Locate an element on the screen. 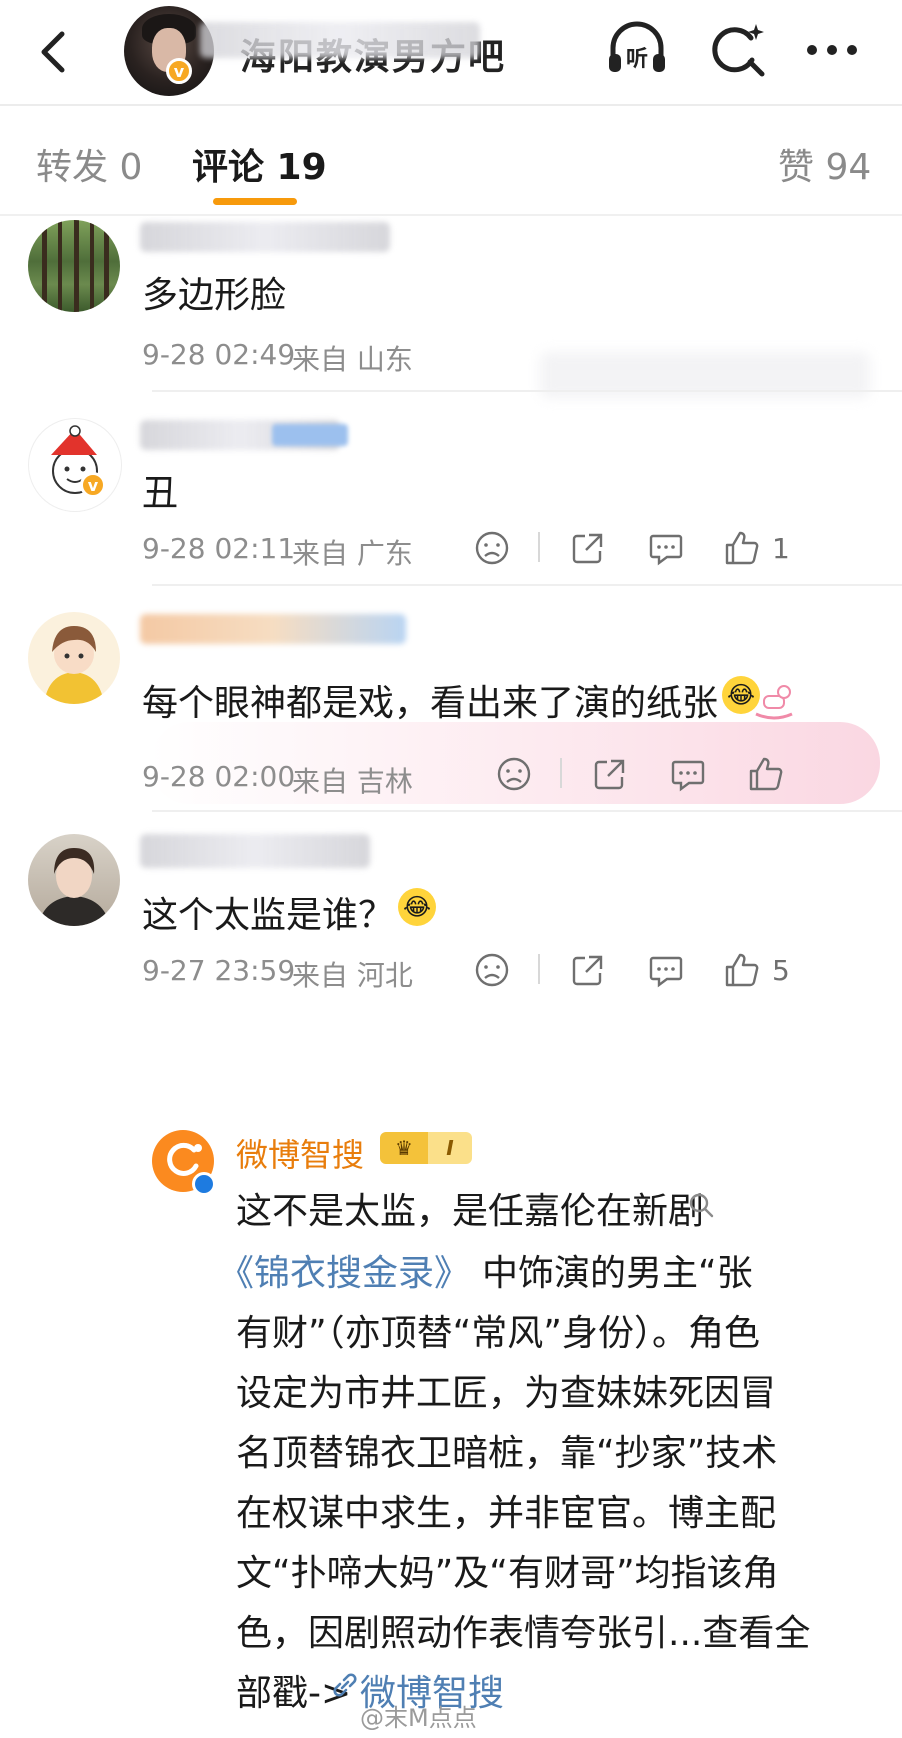 This screenshot has width=902, height=1738. user-badge is located at coordinates (310, 435).